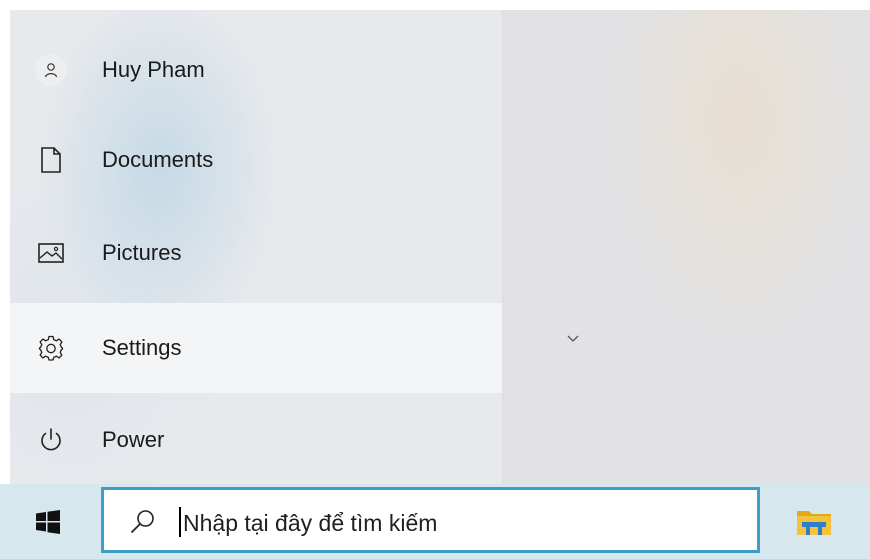 The image size is (870, 559). I want to click on document-icon, so click(51, 160).